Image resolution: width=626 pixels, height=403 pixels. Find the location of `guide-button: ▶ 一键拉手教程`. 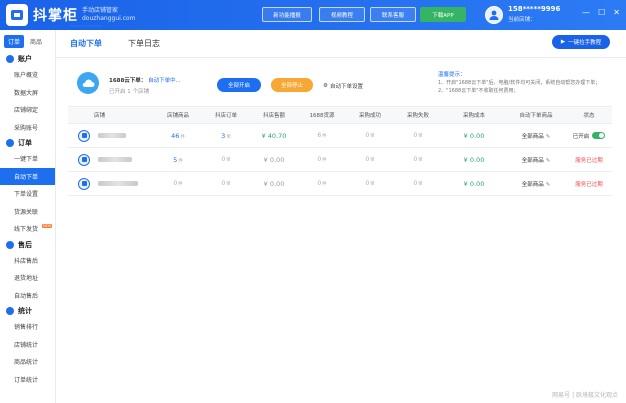

guide-button: ▶ 一键拉手教程 is located at coordinates (581, 42).